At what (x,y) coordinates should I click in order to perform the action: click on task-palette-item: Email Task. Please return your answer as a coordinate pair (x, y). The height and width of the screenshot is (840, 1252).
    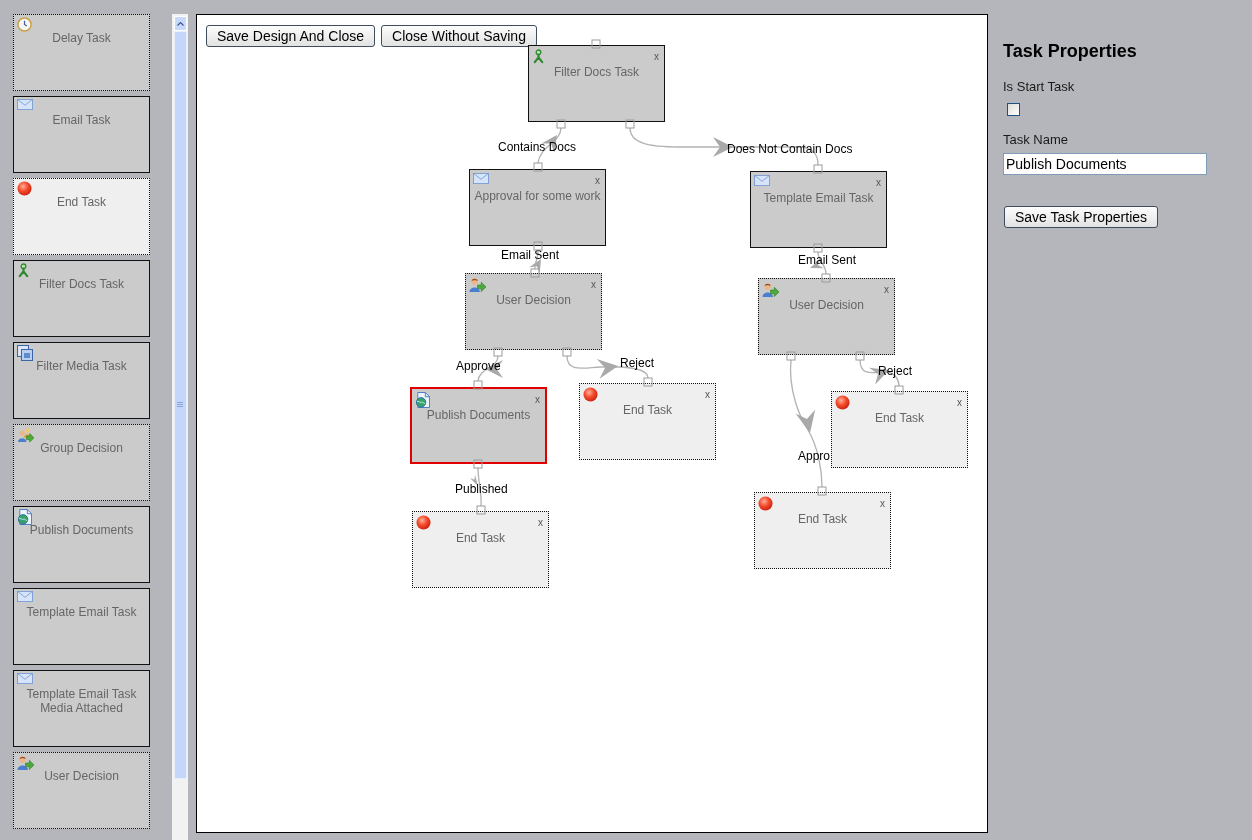
    Looking at the image, I should click on (81, 134).